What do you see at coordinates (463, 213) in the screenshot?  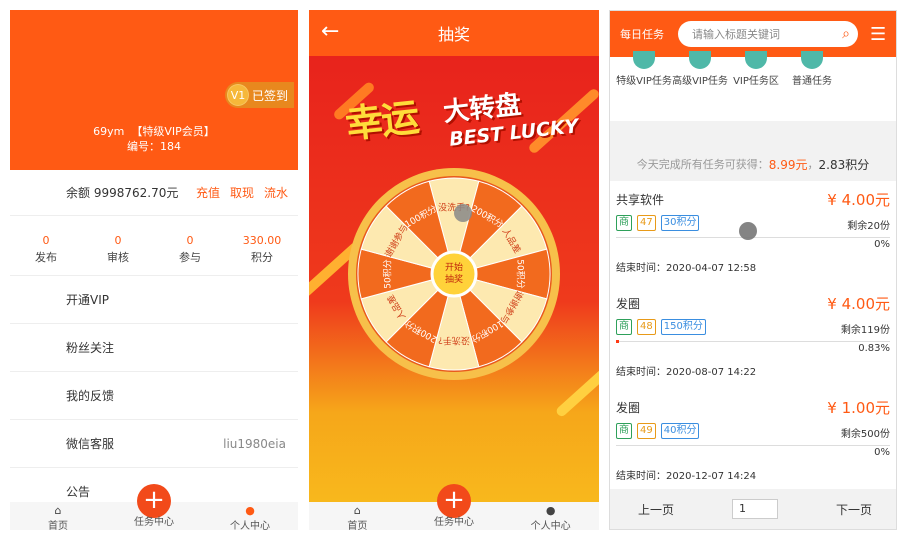 I see `wheel-pointer` at bounding box center [463, 213].